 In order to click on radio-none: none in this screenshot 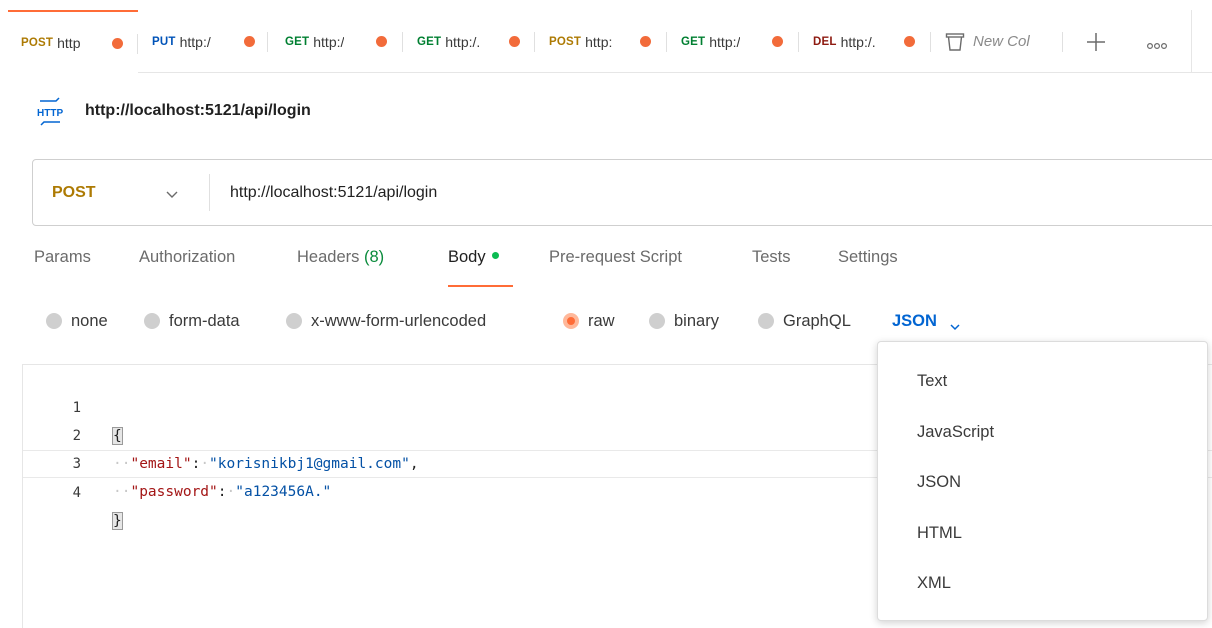, I will do `click(77, 321)`.